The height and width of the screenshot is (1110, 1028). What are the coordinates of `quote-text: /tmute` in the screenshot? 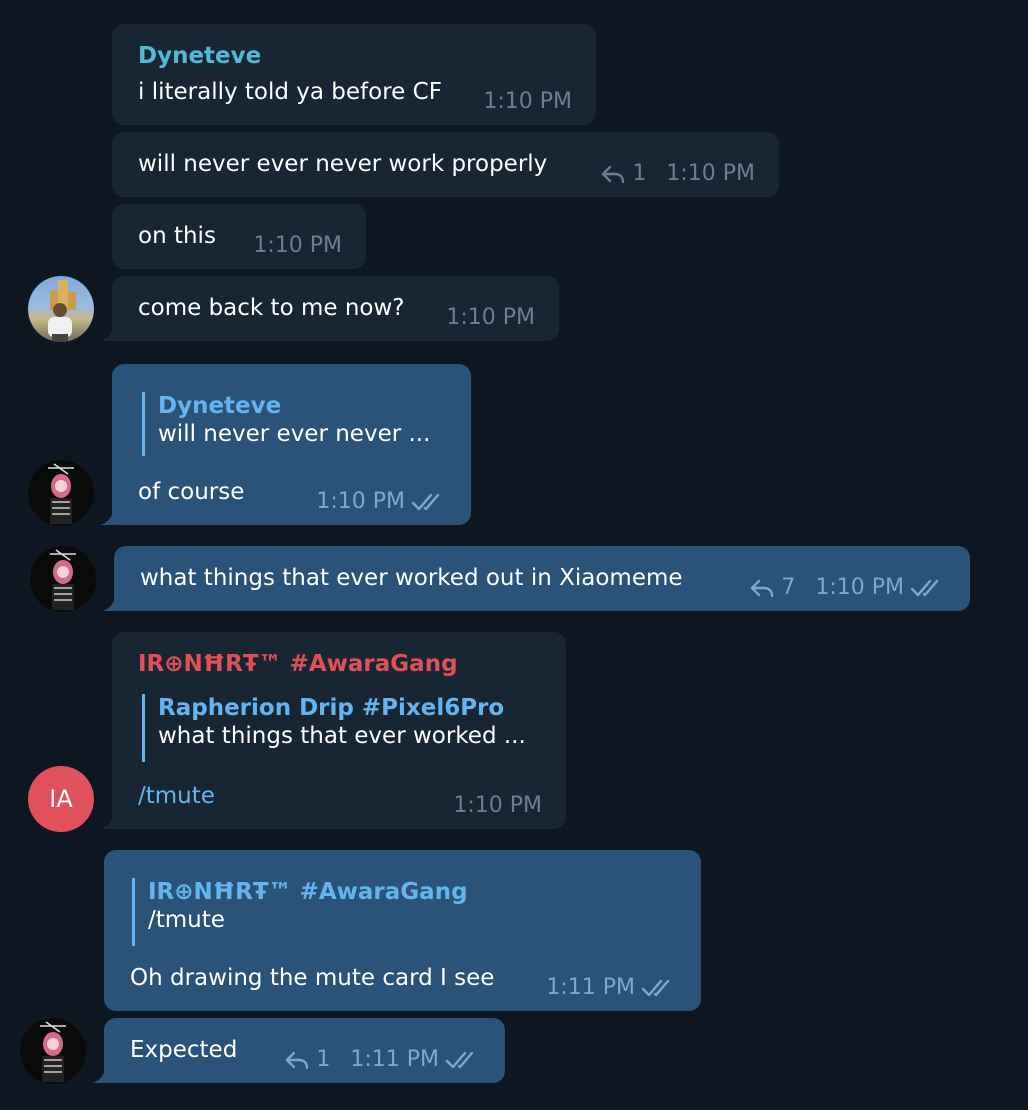 It's located at (186, 920).